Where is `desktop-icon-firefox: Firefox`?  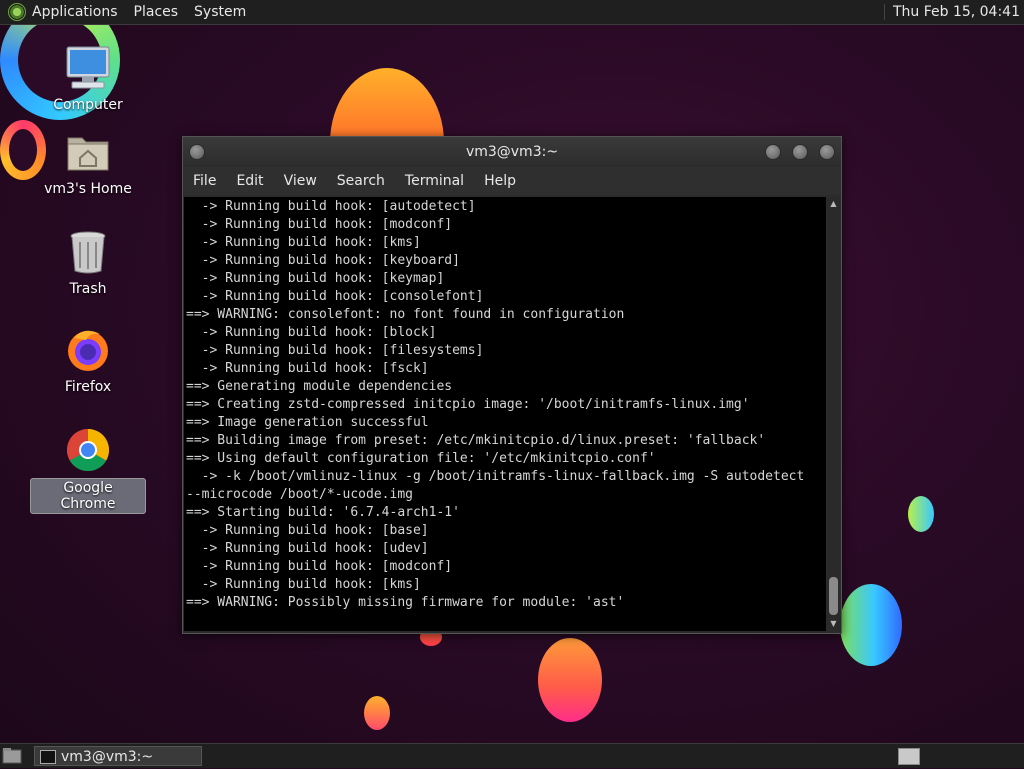 desktop-icon-firefox: Firefox is located at coordinates (88, 361).